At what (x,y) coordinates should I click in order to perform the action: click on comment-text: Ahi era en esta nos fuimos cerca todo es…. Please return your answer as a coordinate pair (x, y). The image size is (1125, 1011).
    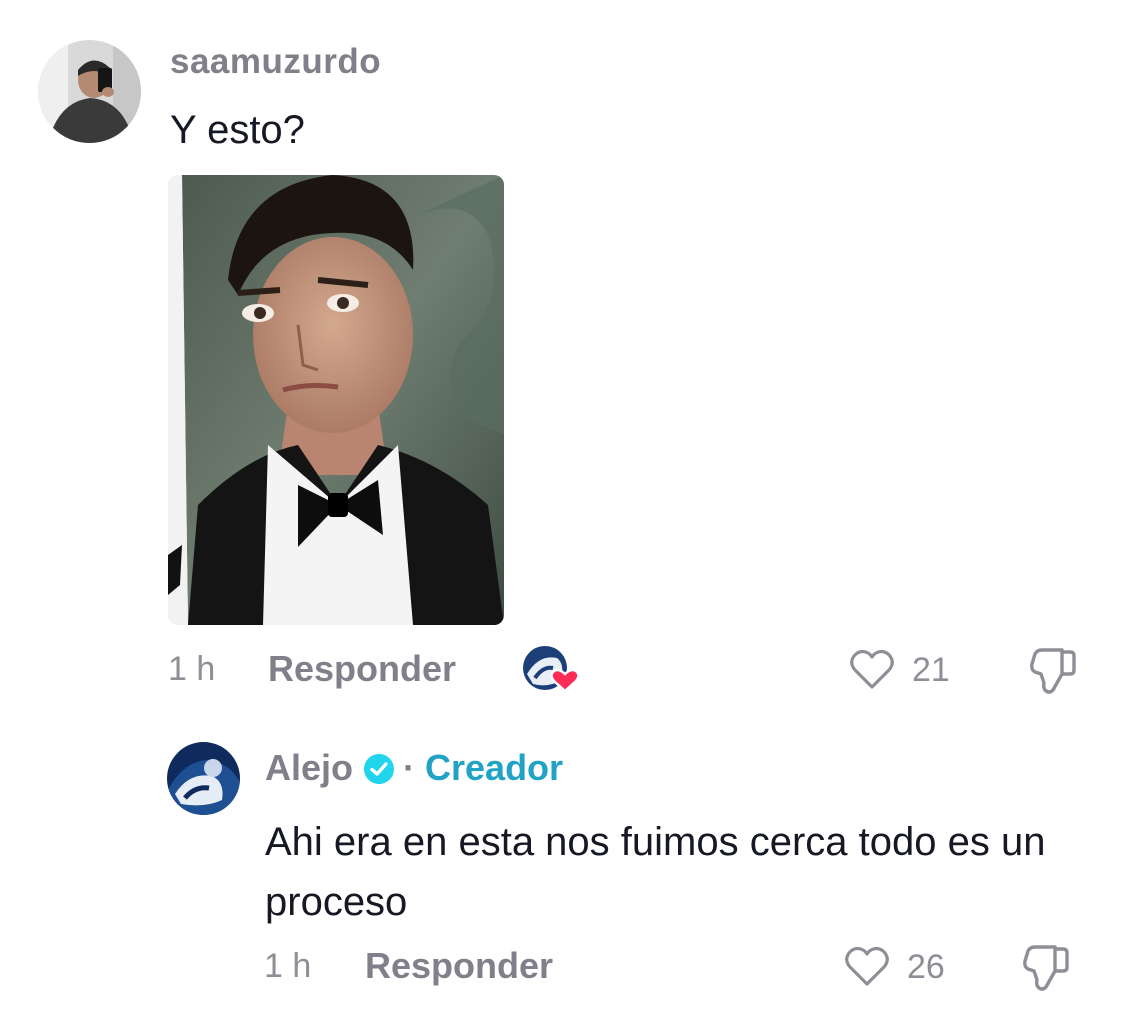
    Looking at the image, I should click on (655, 872).